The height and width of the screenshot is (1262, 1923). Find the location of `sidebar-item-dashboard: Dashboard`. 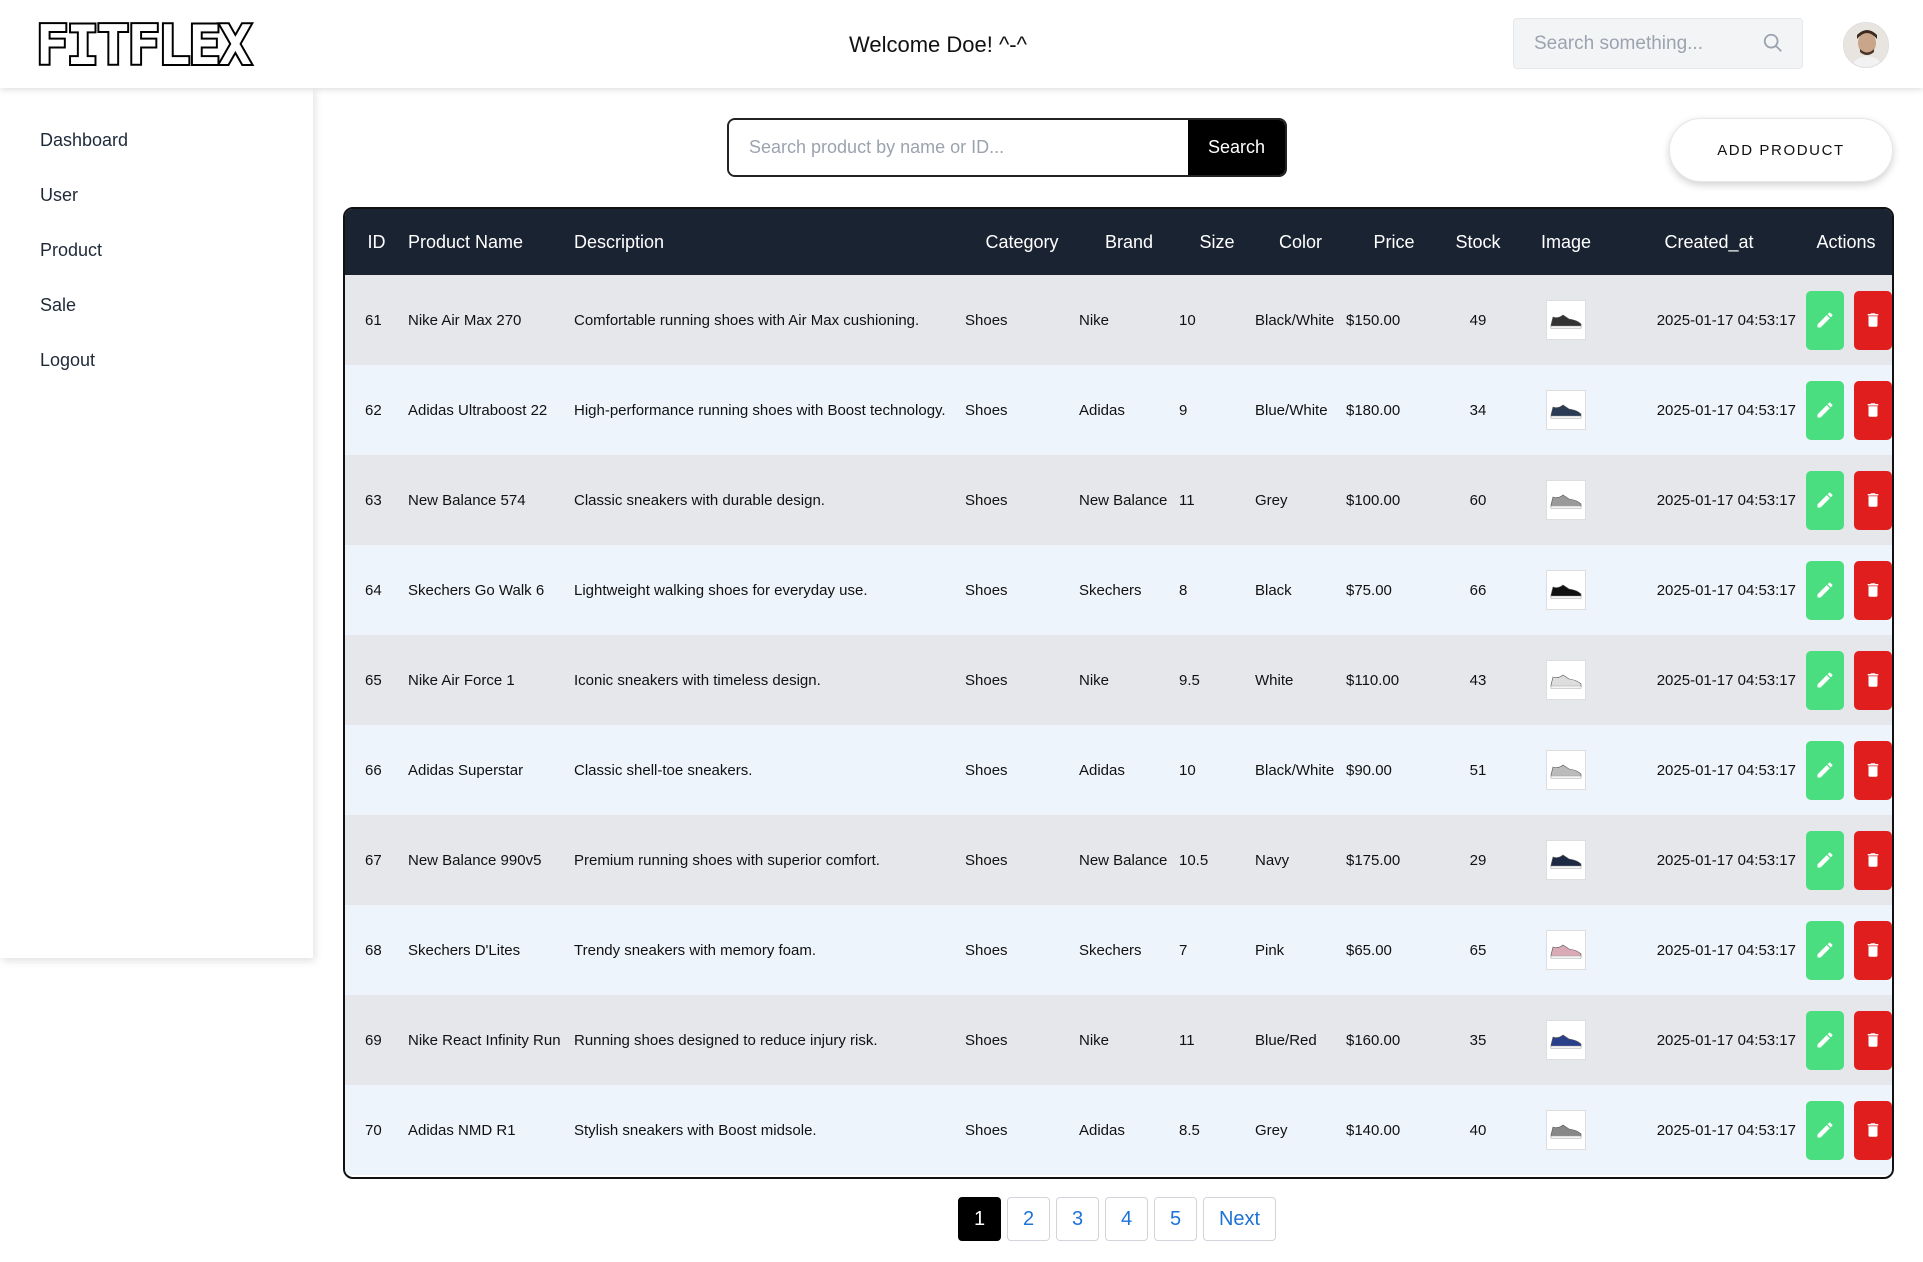

sidebar-item-dashboard: Dashboard is located at coordinates (84, 140).